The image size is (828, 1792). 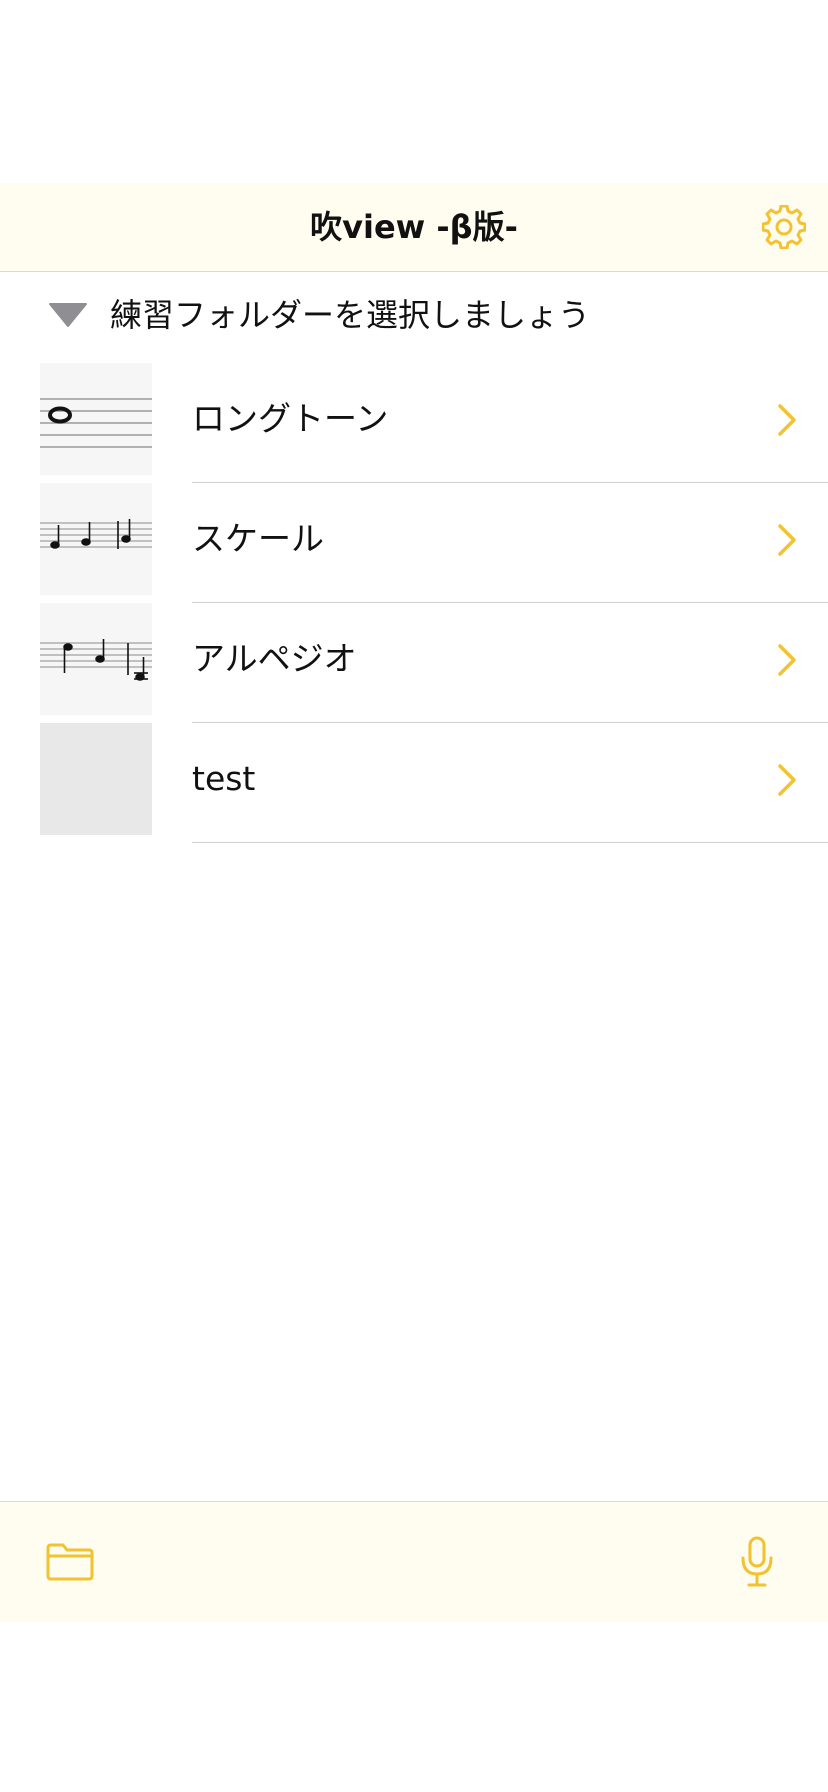 I want to click on thumbnail-arpeggio, so click(x=96, y=659).